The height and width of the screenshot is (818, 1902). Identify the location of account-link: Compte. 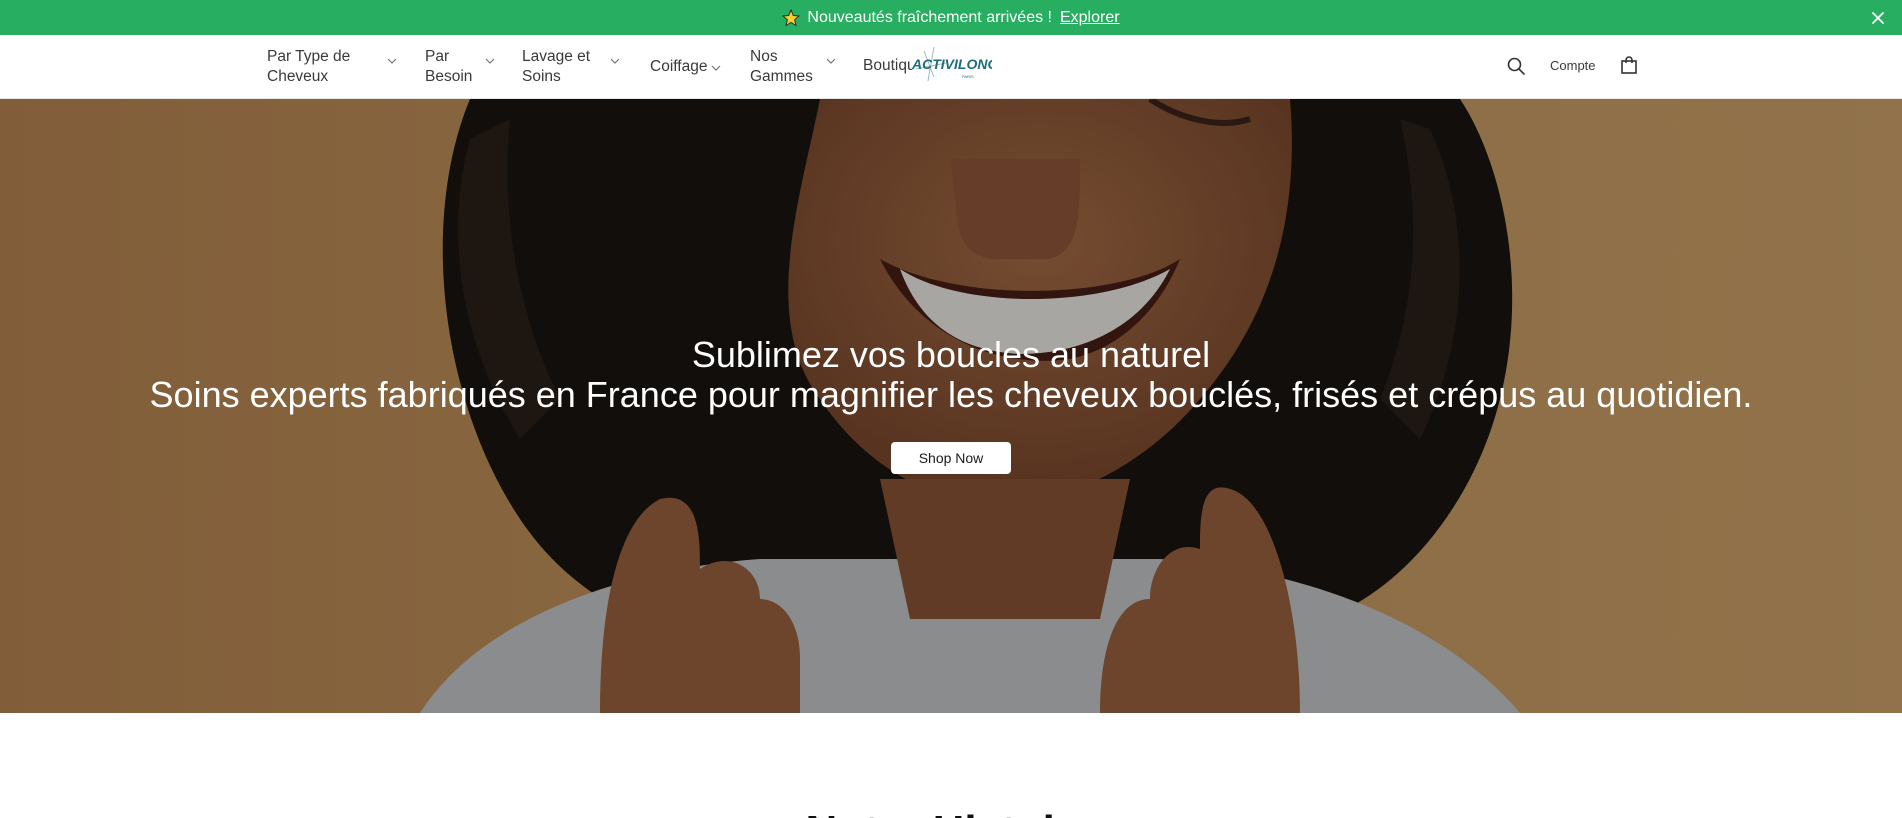
(1573, 65).